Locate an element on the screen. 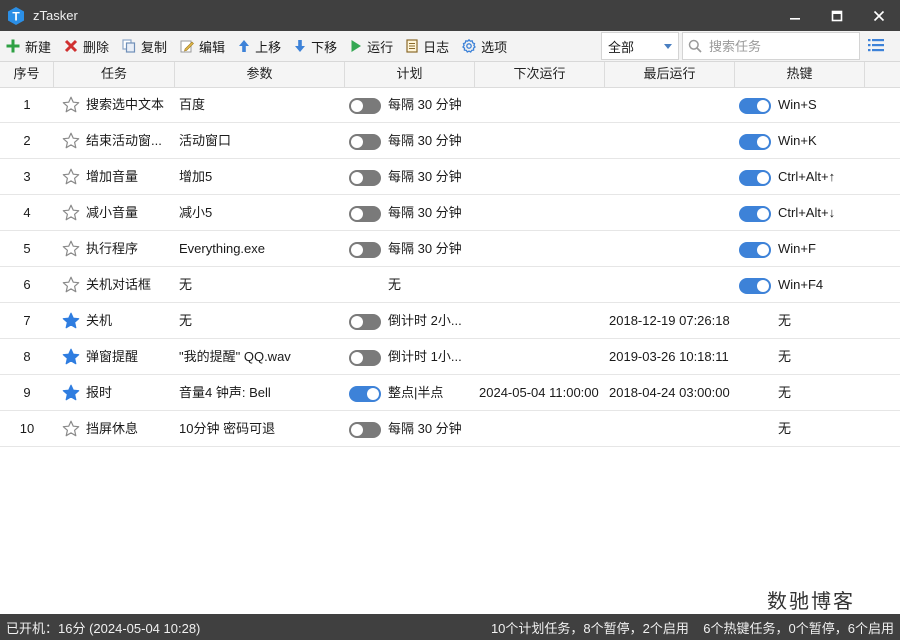  column-header-next-run: 下次运行 is located at coordinates (540, 74).